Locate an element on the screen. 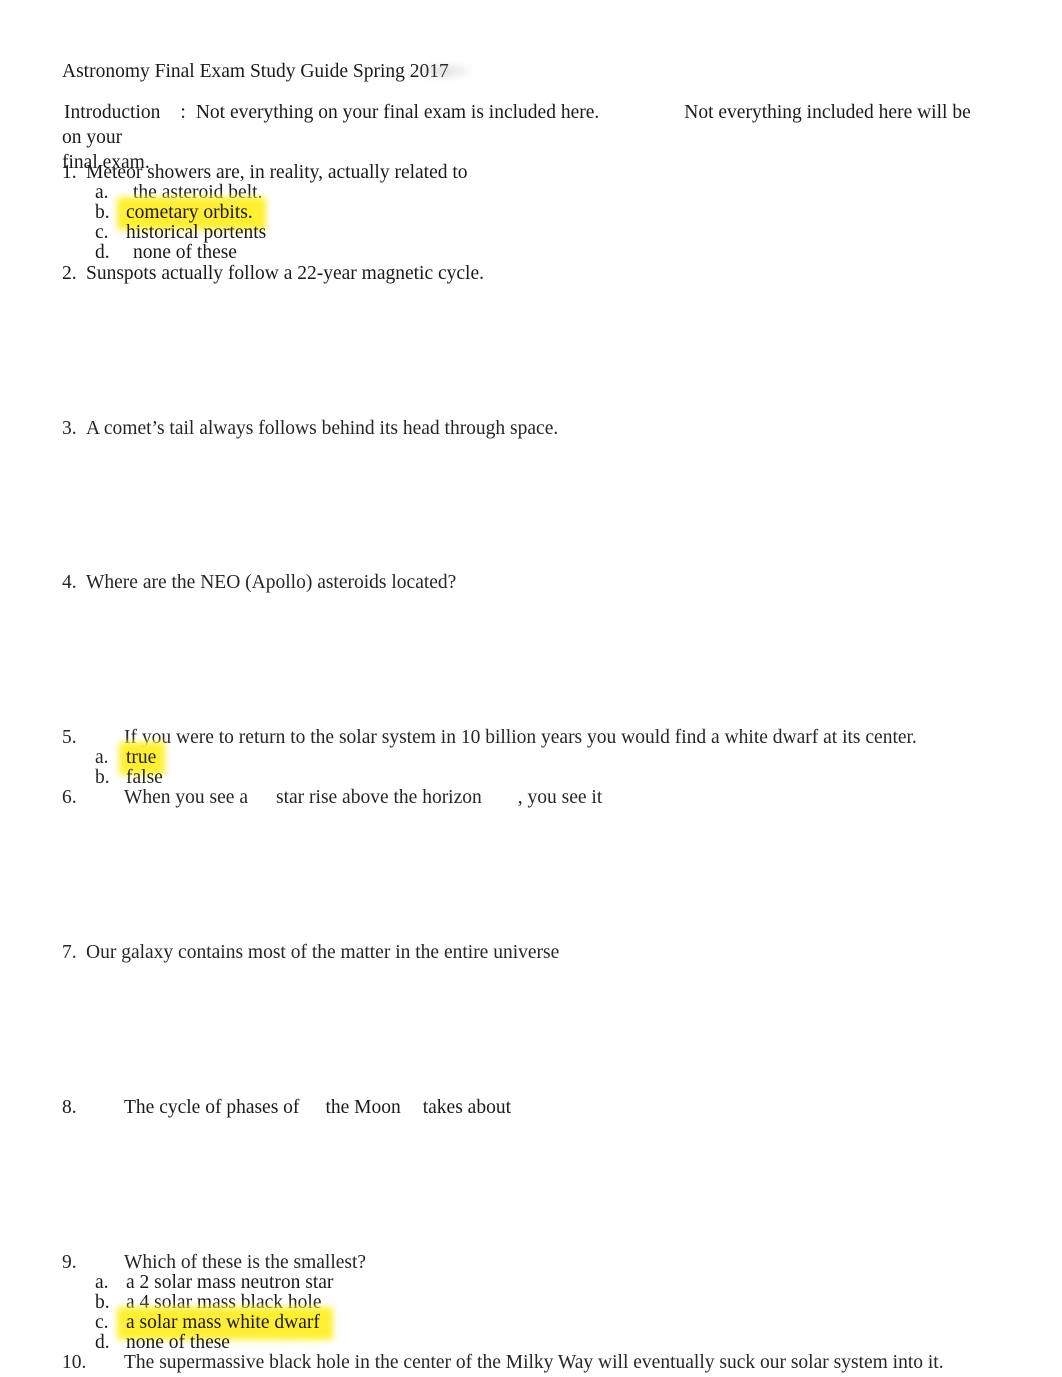  question-6-number: 6. is located at coordinates (69, 797).